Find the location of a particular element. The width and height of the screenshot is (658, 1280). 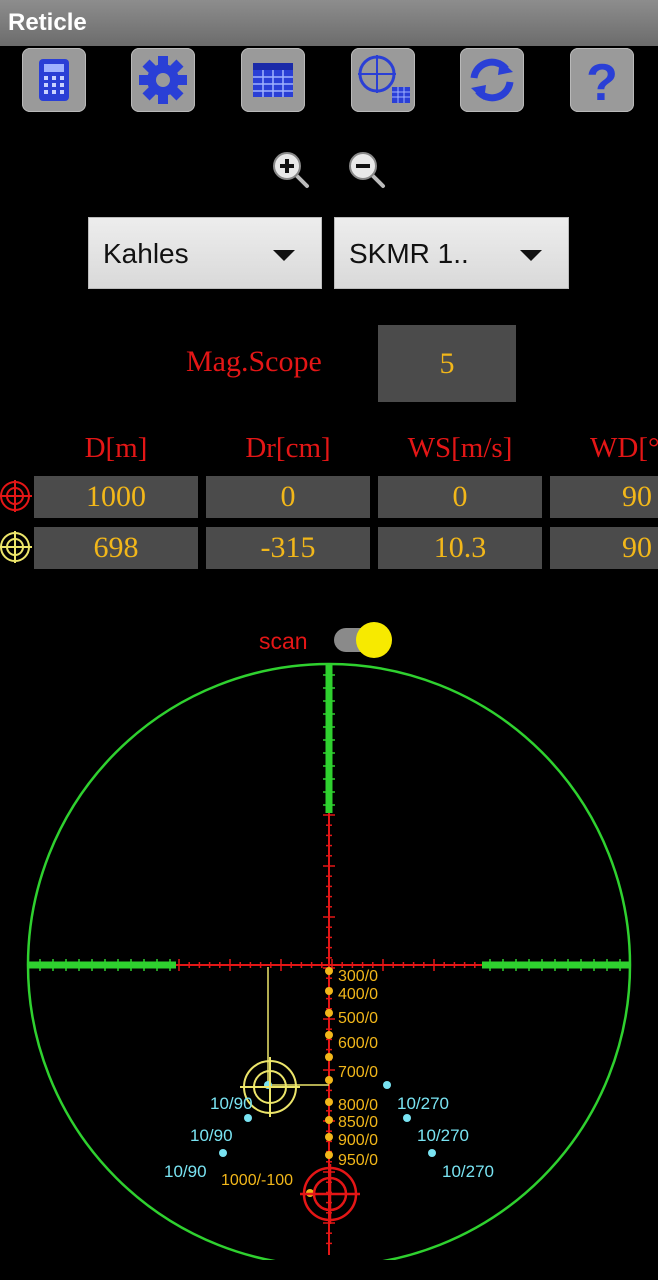

scan-label: scan is located at coordinates (283, 641).